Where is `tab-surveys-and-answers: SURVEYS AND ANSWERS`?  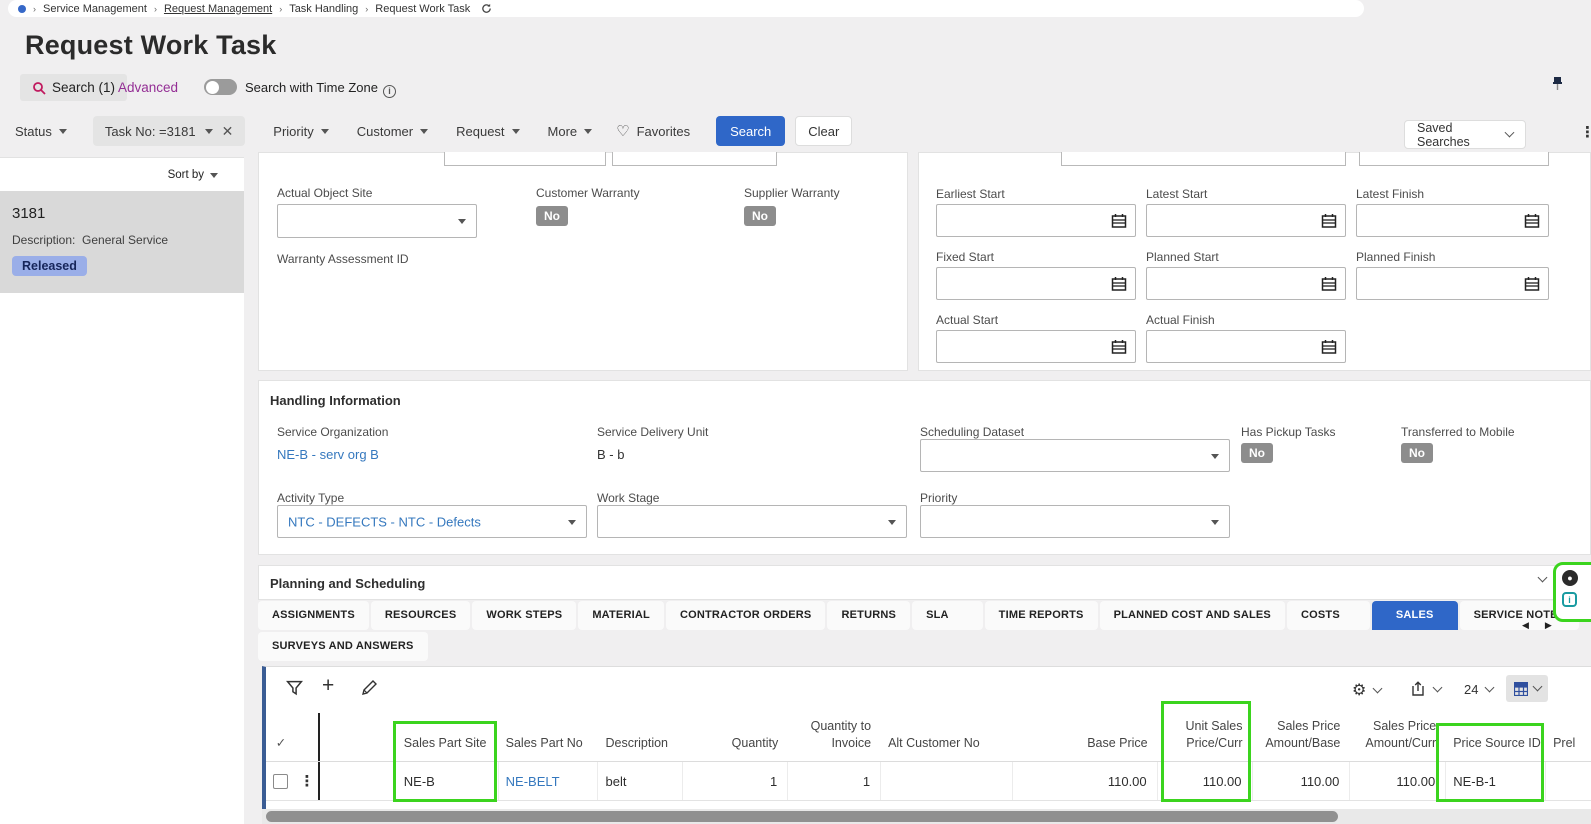 tab-surveys-and-answers: SURVEYS AND ANSWERS is located at coordinates (343, 646).